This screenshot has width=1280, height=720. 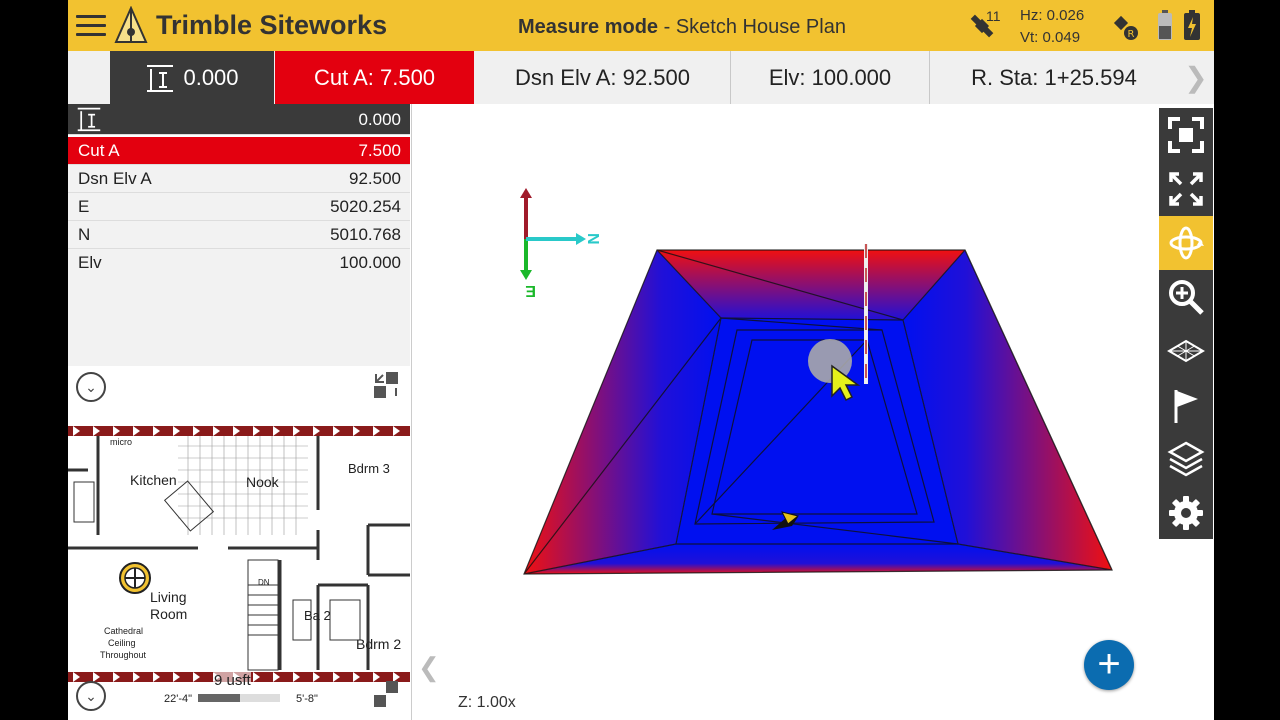 I want to click on layers-button, so click(x=1186, y=459).